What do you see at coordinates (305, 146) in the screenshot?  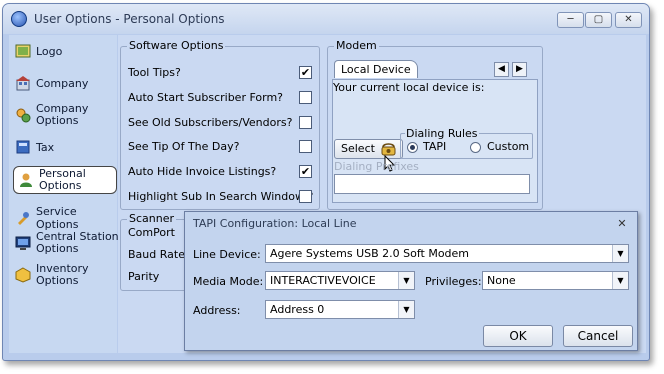 I see `see-tip-of-day-checkbox` at bounding box center [305, 146].